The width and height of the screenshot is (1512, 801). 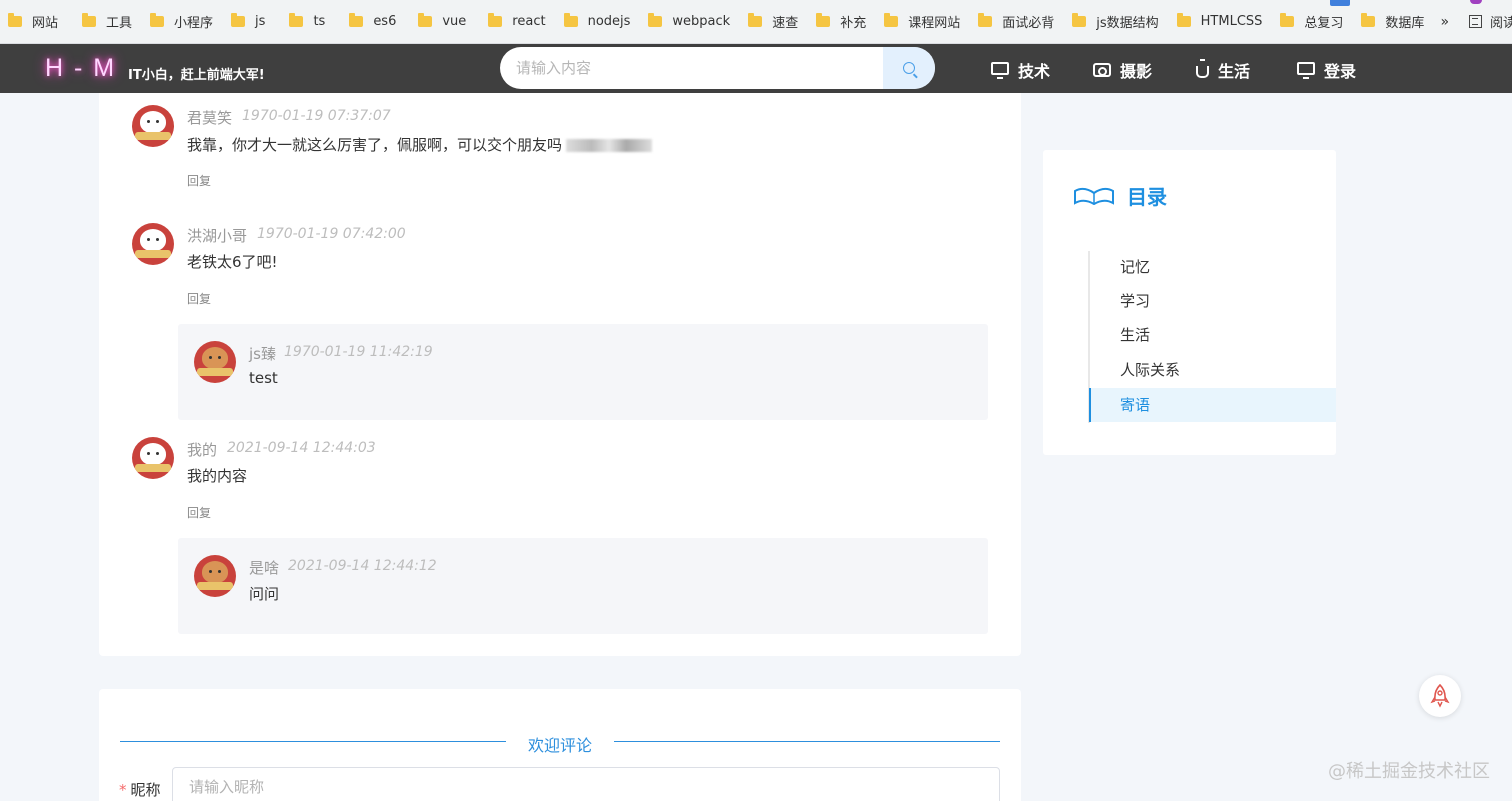 I want to click on bookmark-folder: webpack, so click(x=692, y=22).